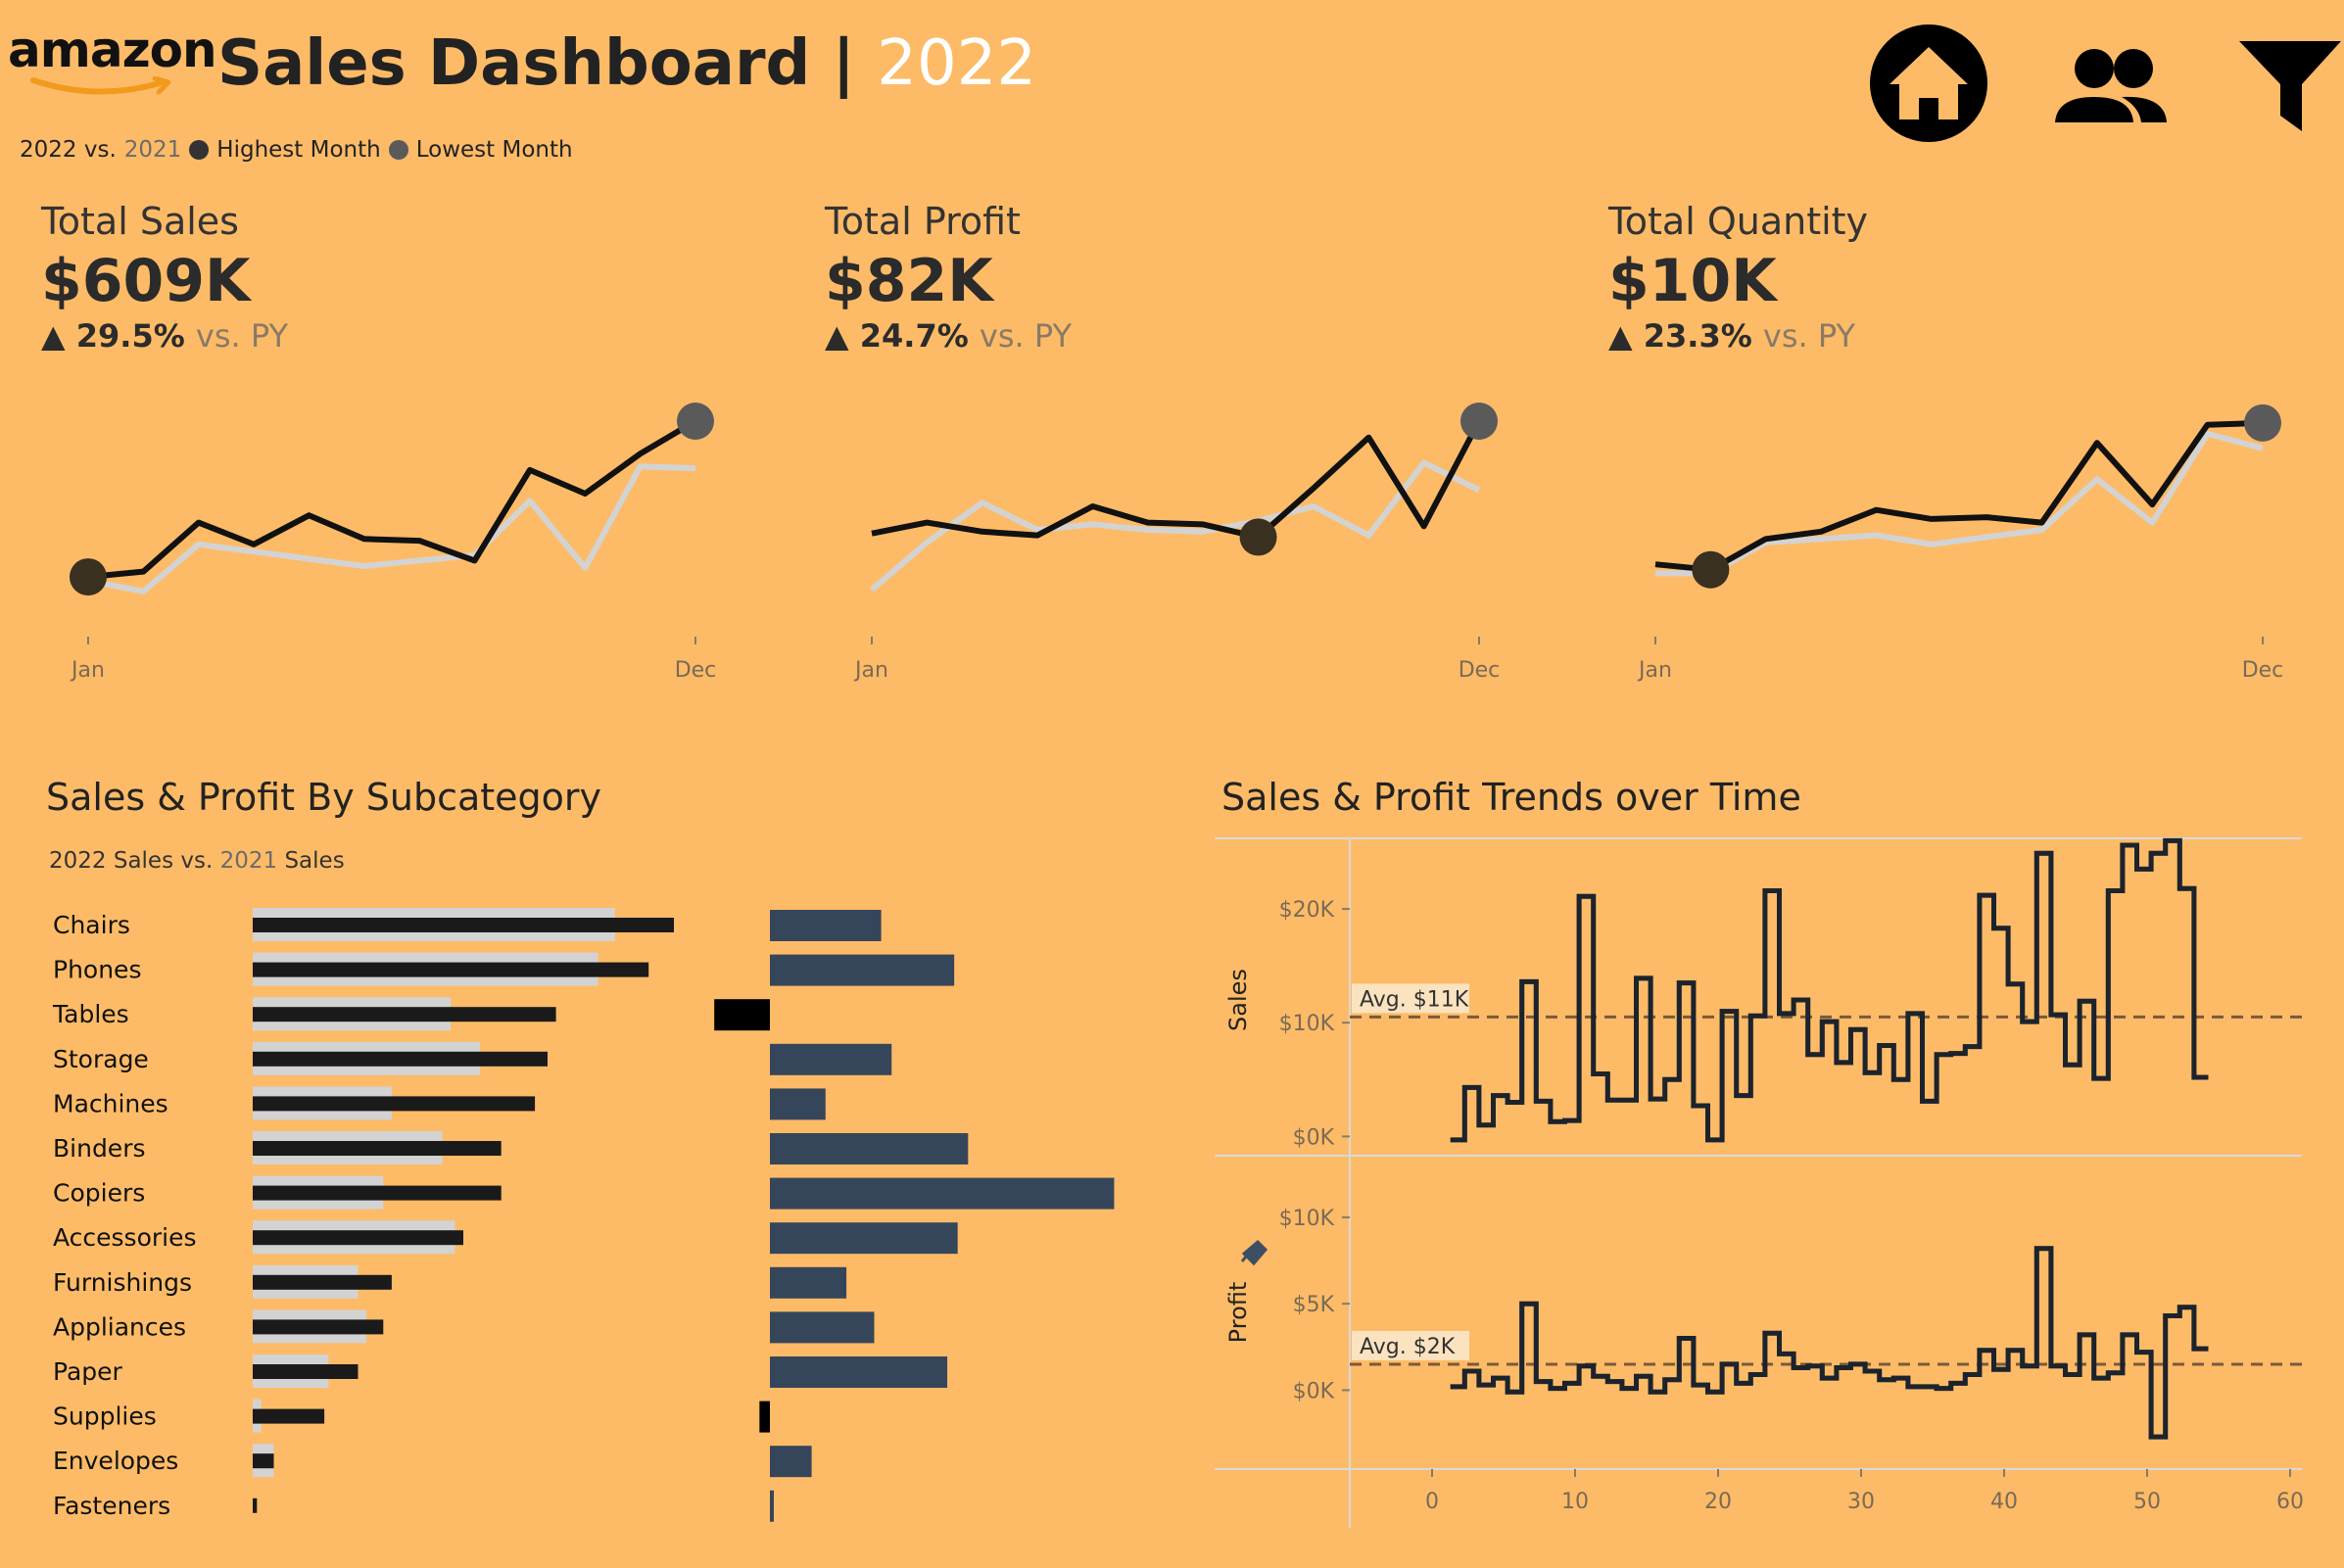 This screenshot has width=2344, height=1568. What do you see at coordinates (1176, 543) in the screenshot?
I see `profit-sparkline: Jan Dec` at bounding box center [1176, 543].